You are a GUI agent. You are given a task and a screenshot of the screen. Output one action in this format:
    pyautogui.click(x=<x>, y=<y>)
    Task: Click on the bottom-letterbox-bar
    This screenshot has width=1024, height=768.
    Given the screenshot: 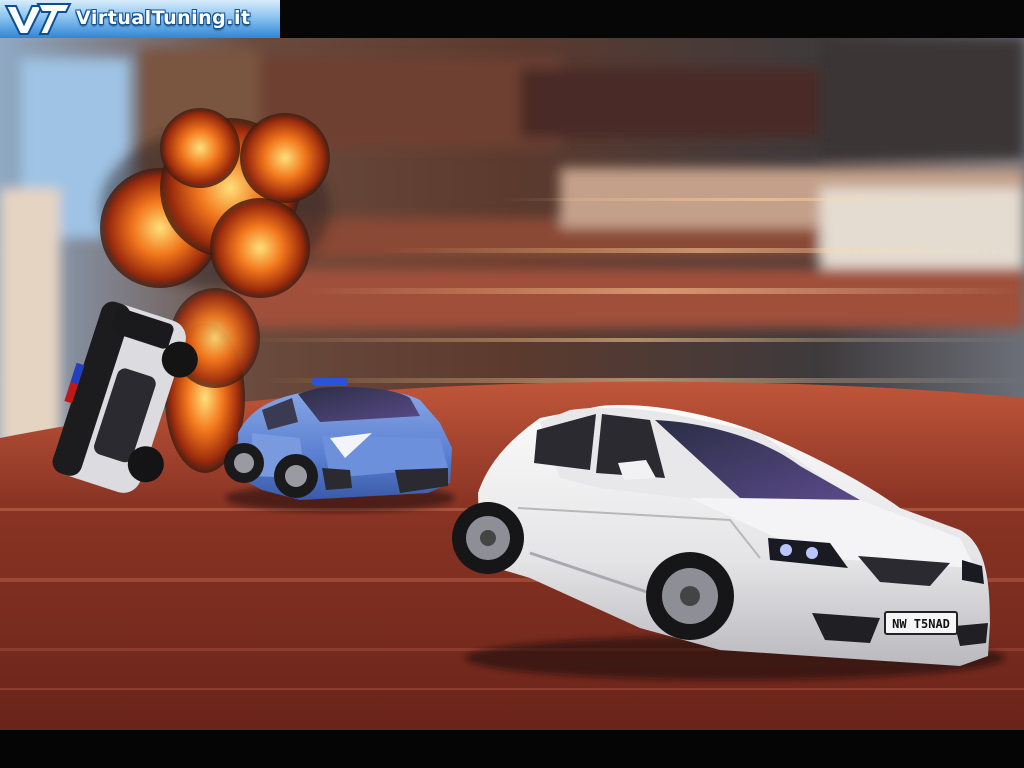 What is the action you would take?
    pyautogui.click(x=512, y=749)
    